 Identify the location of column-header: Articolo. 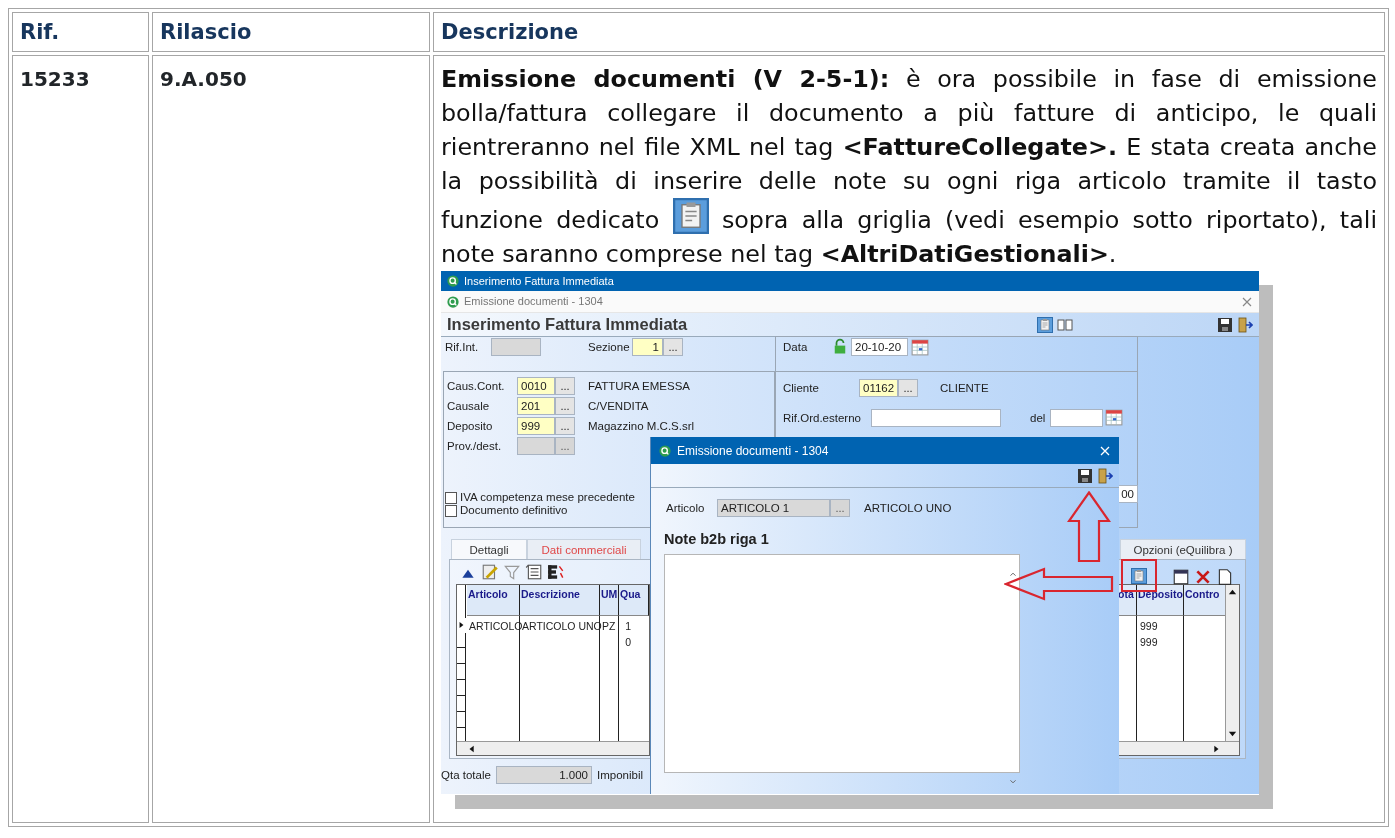
(493, 600).